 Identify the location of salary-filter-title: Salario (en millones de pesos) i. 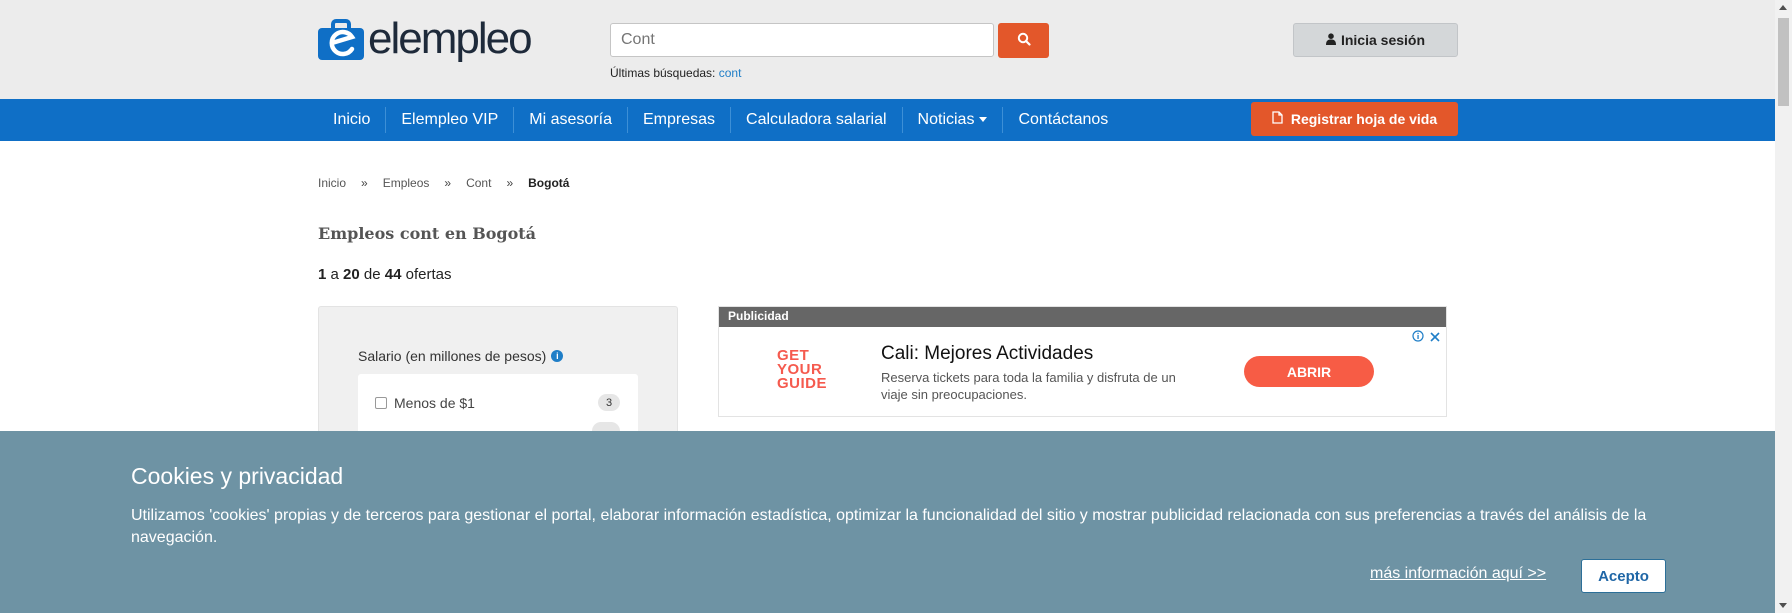
(461, 356).